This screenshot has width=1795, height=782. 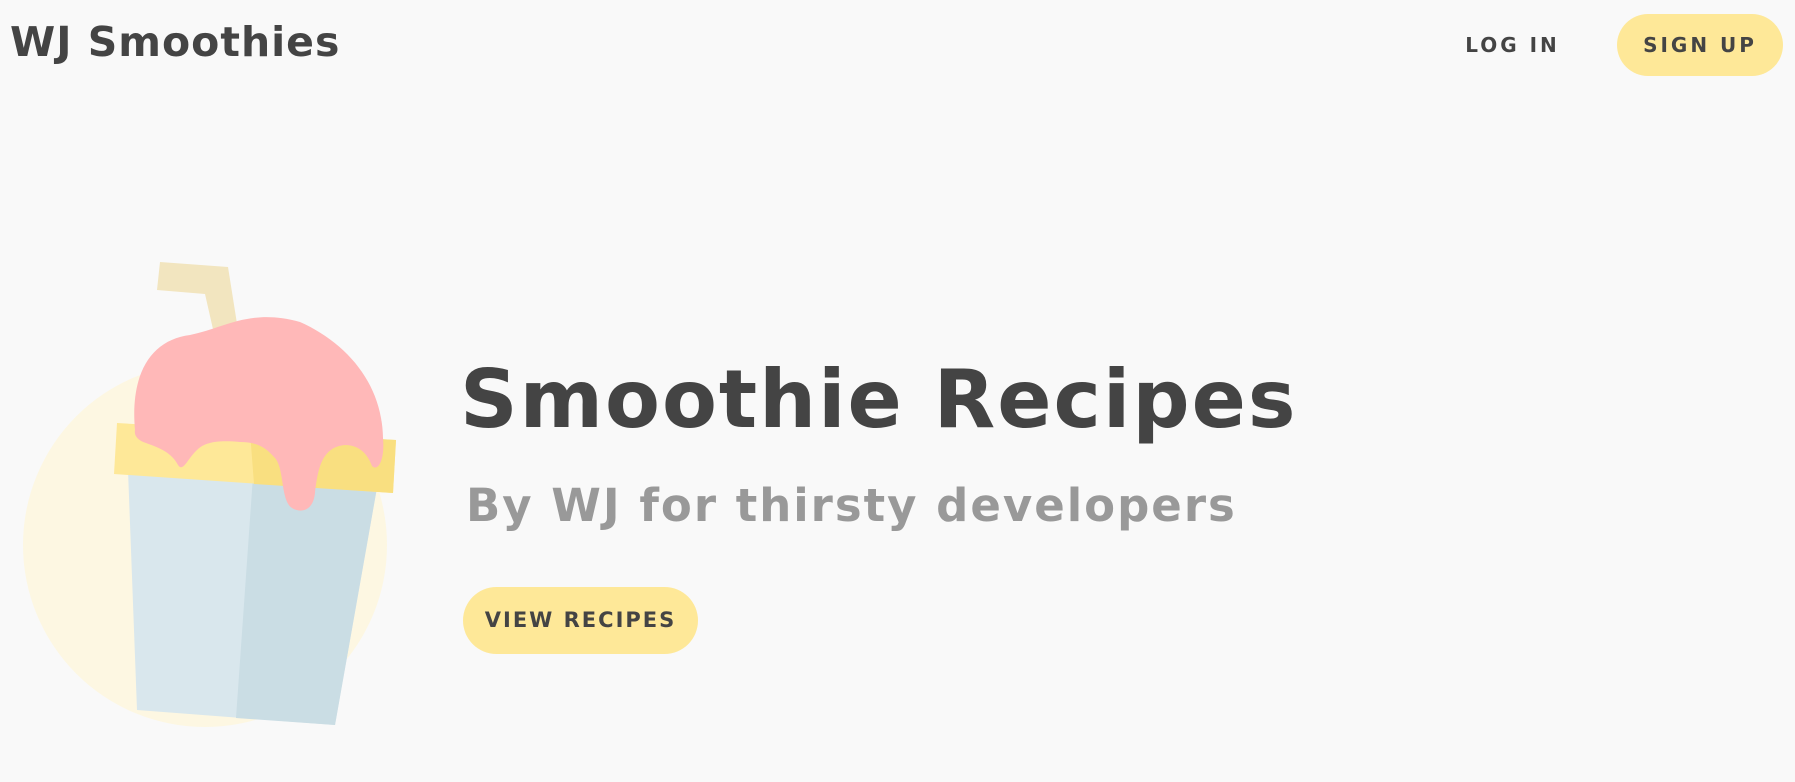 What do you see at coordinates (209, 494) in the screenshot?
I see `smoothie-cup-icon` at bounding box center [209, 494].